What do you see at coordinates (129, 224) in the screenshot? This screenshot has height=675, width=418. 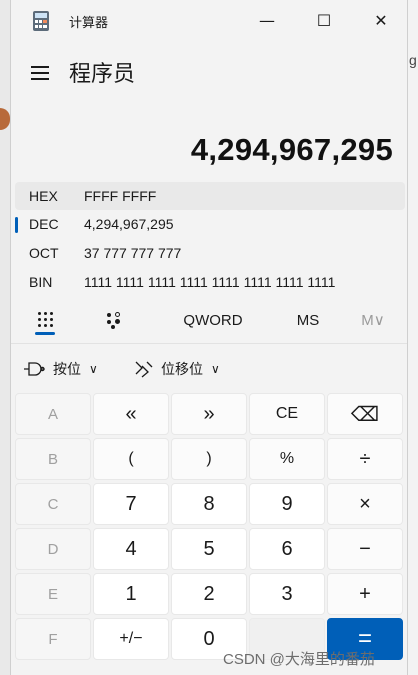 I see `radix-value: 4,294,967,295` at bounding box center [129, 224].